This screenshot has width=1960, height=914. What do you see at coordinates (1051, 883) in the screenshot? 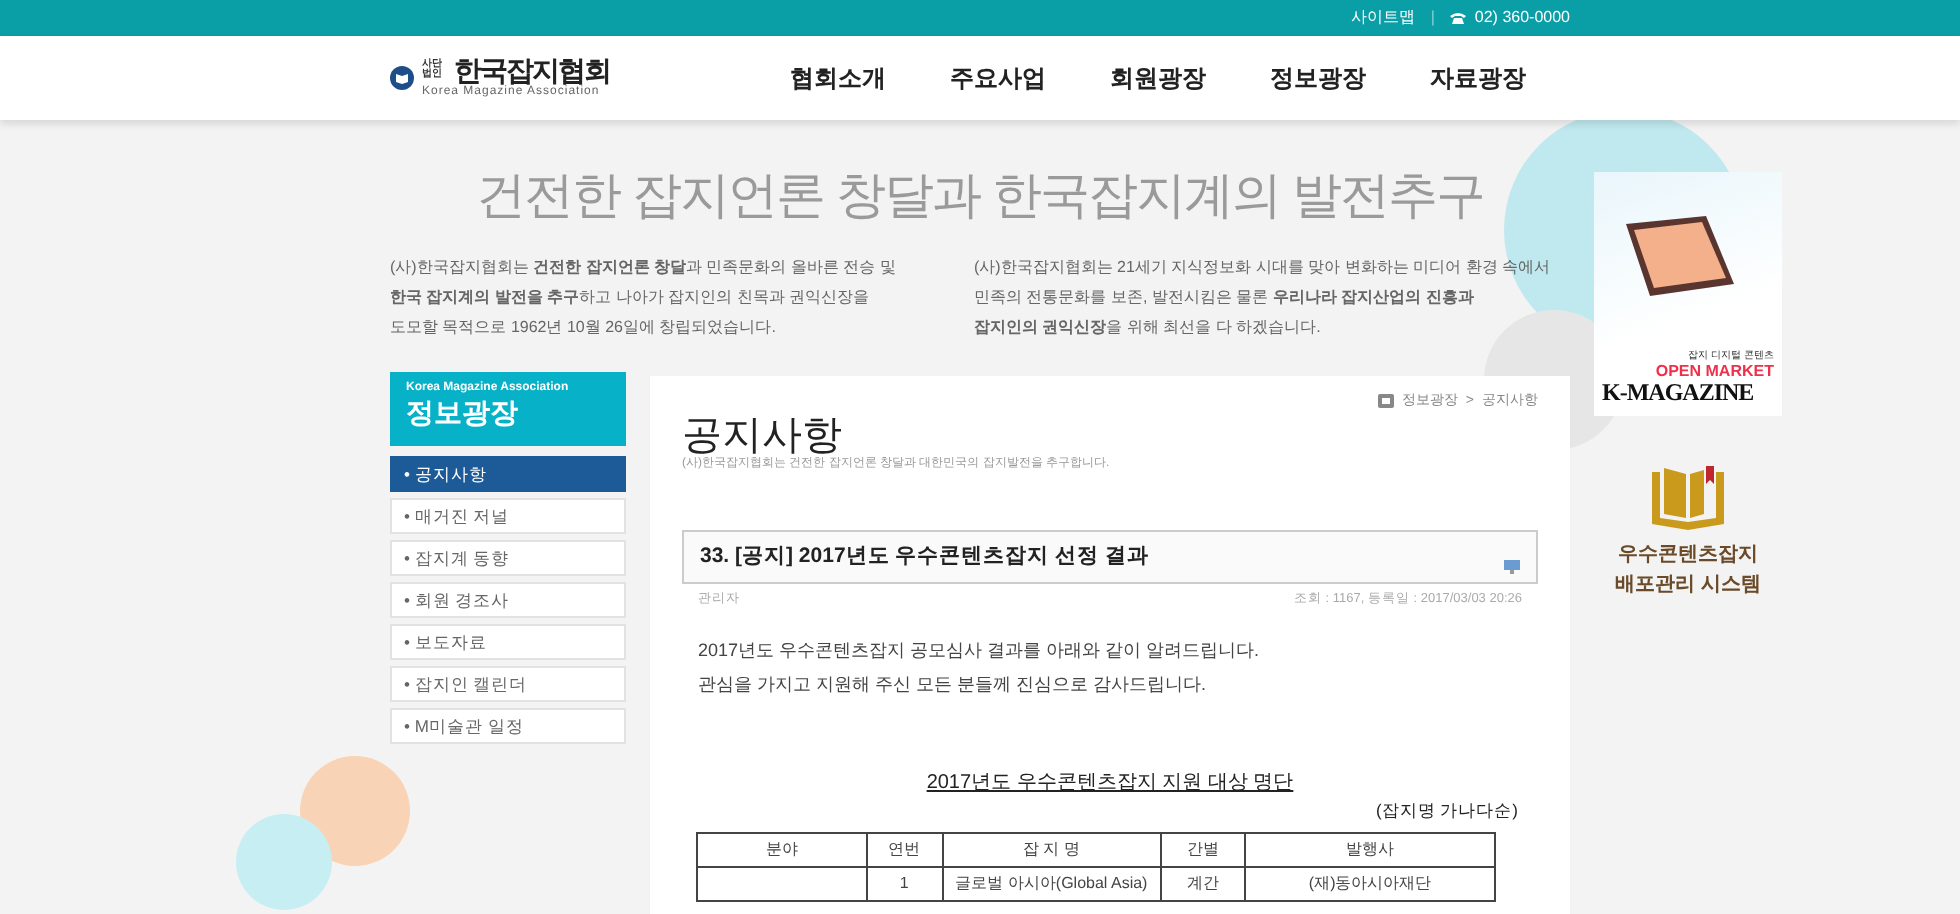
I see `table-cell: 글로벌 아시아(Global Asia)` at bounding box center [1051, 883].